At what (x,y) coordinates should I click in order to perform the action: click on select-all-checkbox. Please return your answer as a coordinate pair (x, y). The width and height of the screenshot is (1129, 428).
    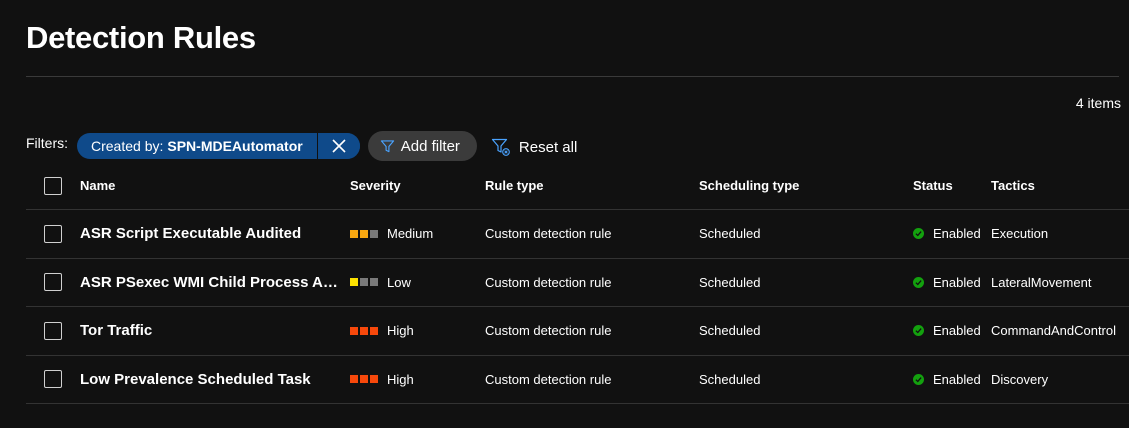
    Looking at the image, I should click on (53, 185).